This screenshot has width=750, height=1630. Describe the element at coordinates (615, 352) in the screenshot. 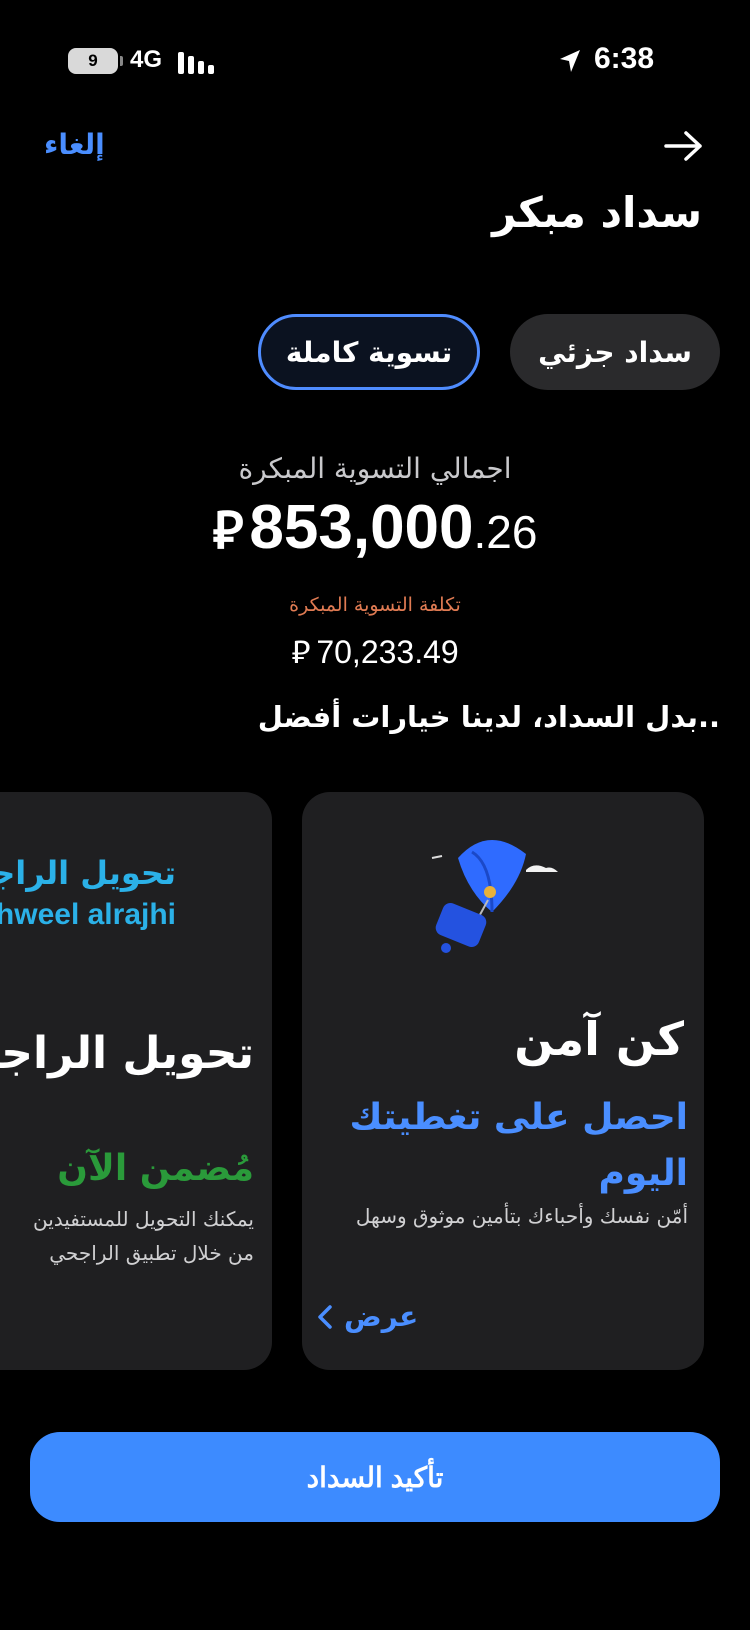

I see `tab-partial-payment: سداد جزئي` at that location.